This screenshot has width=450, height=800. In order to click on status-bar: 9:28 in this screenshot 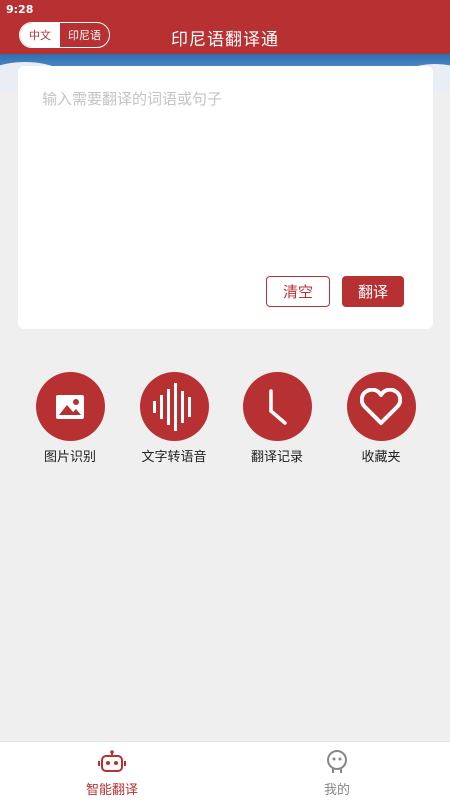, I will do `click(225, 9)`.